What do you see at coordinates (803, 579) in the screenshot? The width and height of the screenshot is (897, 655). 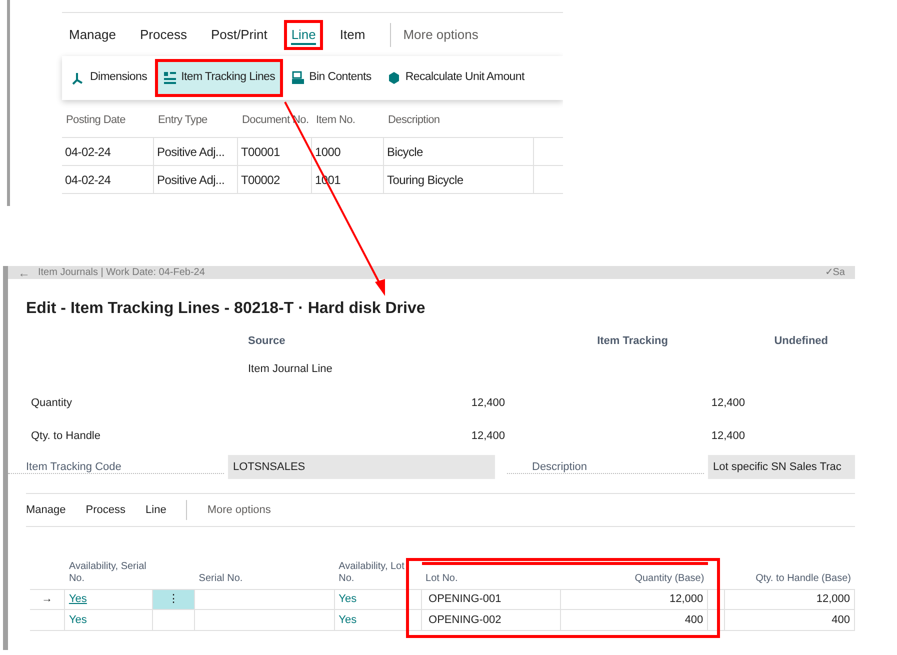 I see `column-header: Qty. to Handle (Base)` at bounding box center [803, 579].